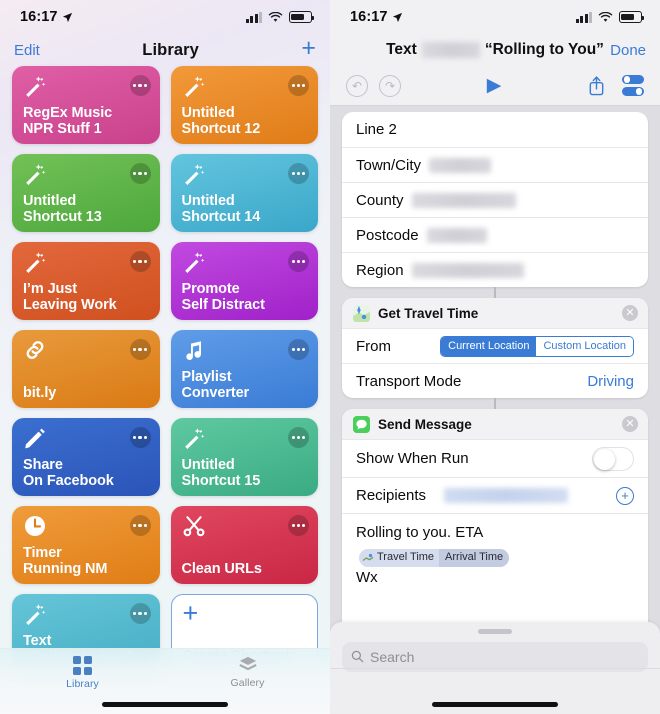 This screenshot has height=714, width=660. I want to click on address-row-town: Town/City, so click(495, 164).